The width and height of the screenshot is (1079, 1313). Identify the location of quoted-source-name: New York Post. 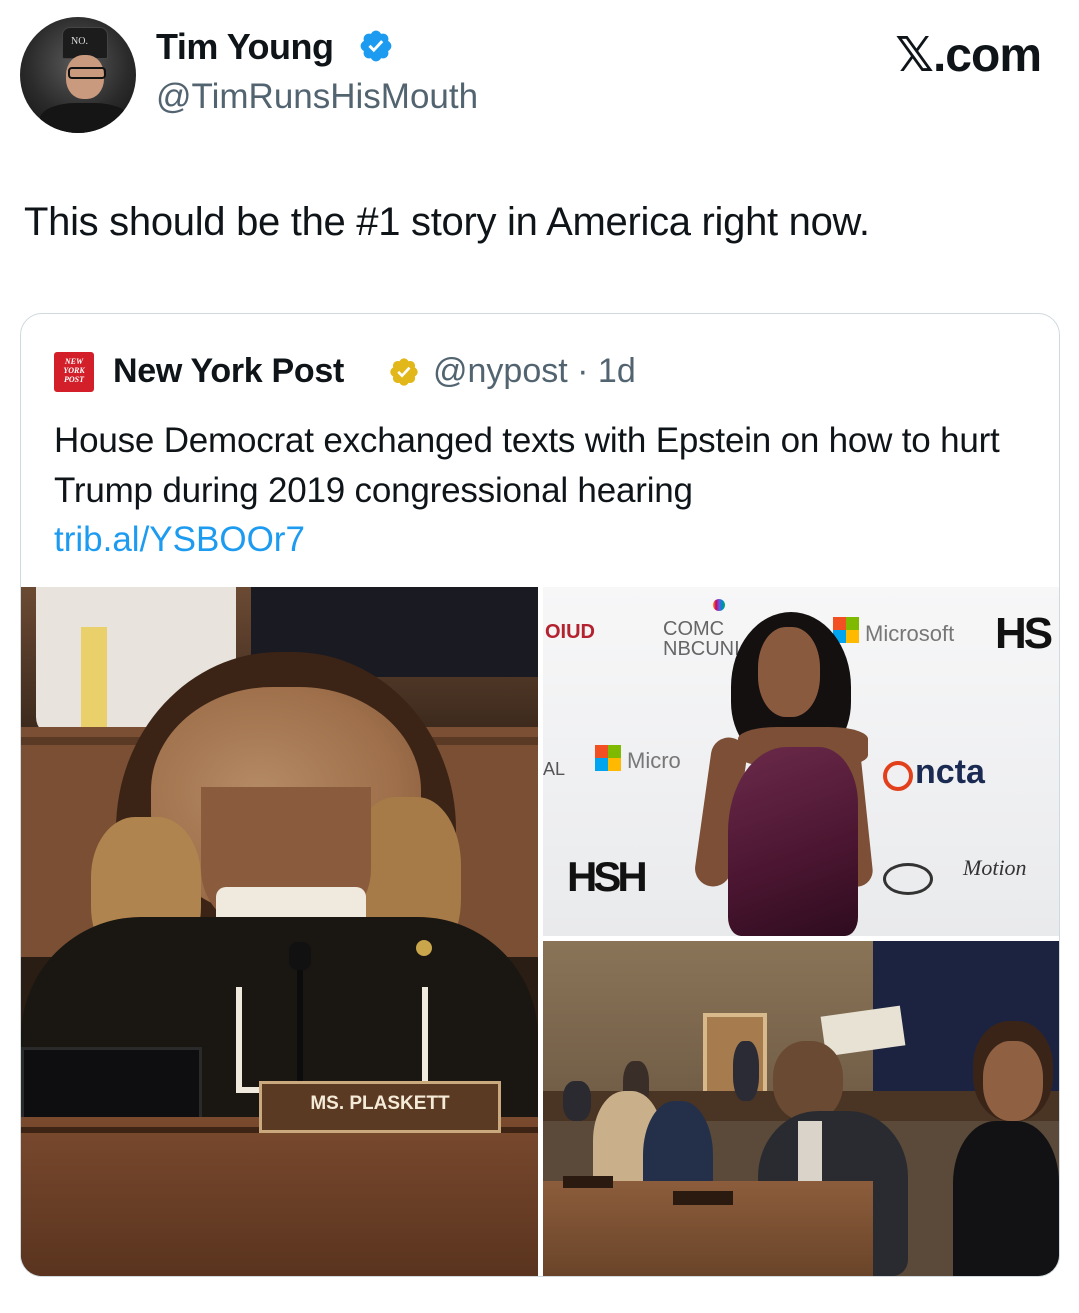
(228, 371).